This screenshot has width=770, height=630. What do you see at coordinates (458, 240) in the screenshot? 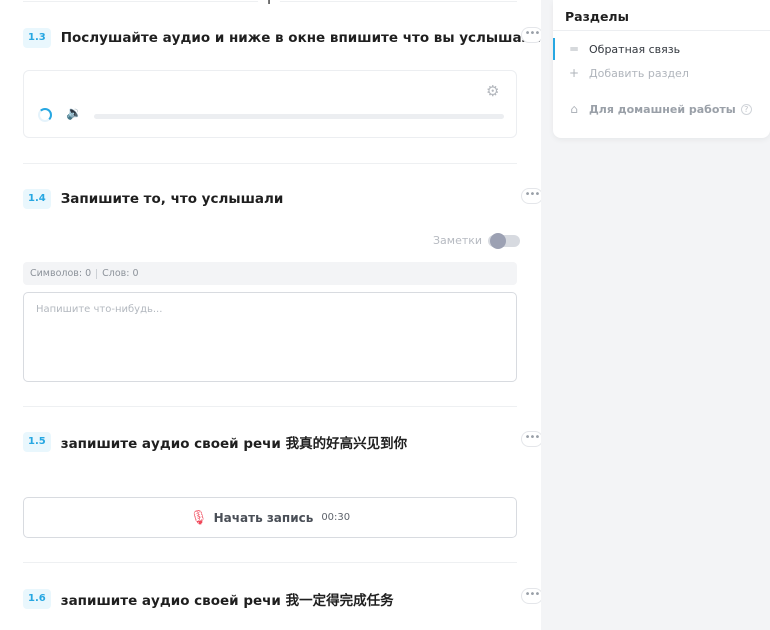
I see `notes-label: Заметки` at bounding box center [458, 240].